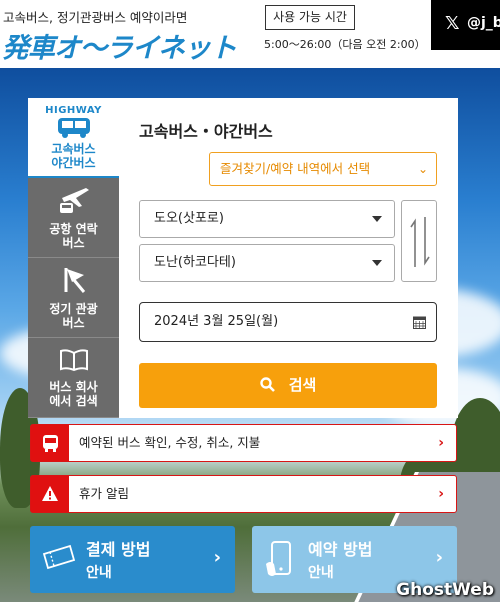  What do you see at coordinates (74, 360) in the screenshot?
I see `book-icon` at bounding box center [74, 360].